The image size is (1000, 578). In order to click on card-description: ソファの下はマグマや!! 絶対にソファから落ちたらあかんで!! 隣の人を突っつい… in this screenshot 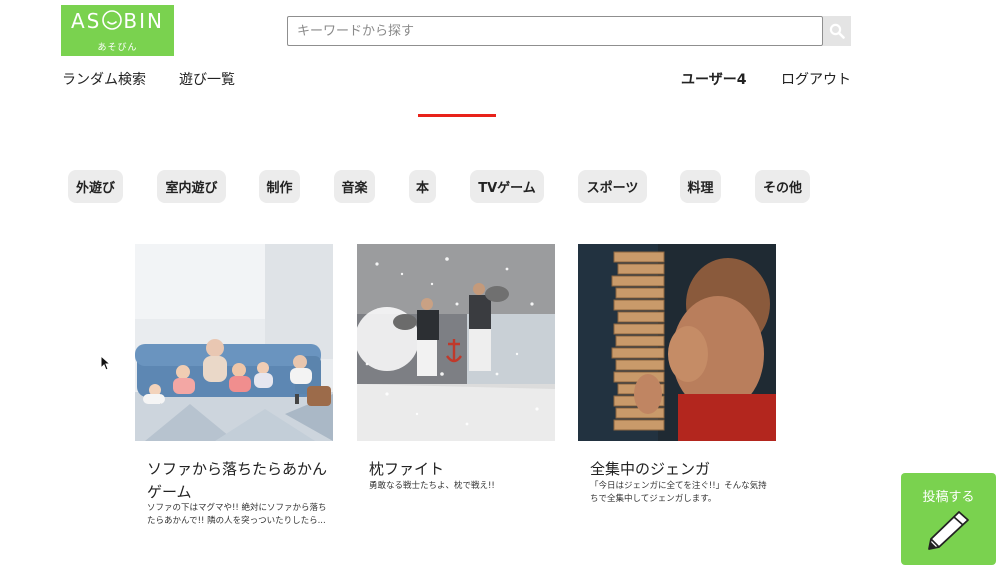, I will do `click(237, 514)`.